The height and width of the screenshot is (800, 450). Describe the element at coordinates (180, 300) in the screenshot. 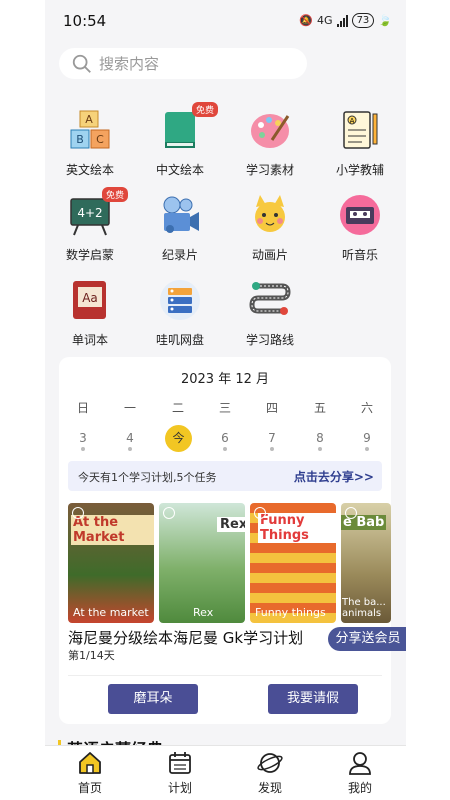

I see `server-icon` at that location.